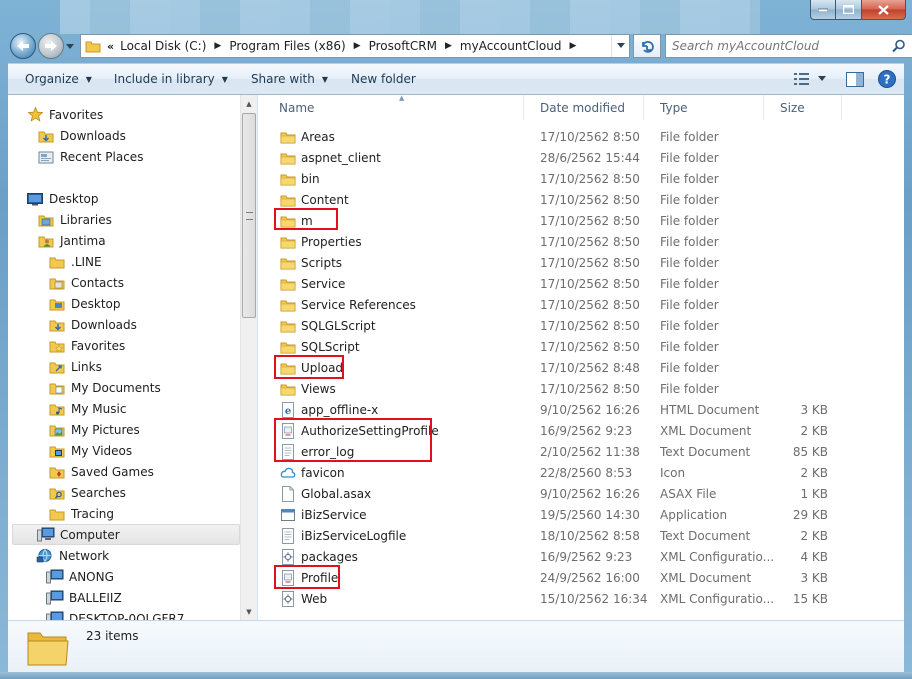 This screenshot has height=679, width=912. Describe the element at coordinates (75, 261) in the screenshot. I see `tree-item-line: .LINE` at that location.